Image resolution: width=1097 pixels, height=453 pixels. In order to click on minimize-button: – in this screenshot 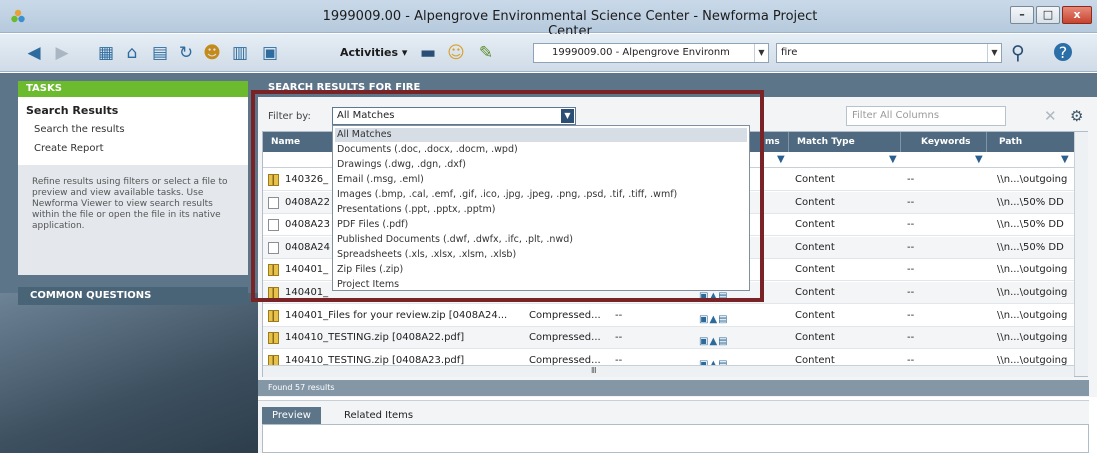, I will do `click(1022, 15)`.